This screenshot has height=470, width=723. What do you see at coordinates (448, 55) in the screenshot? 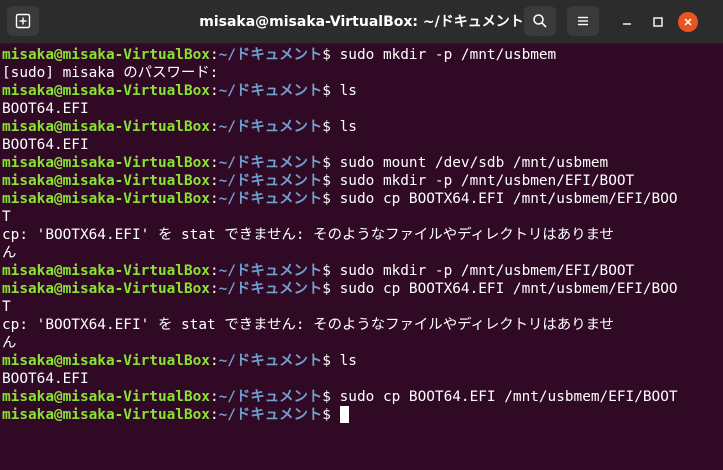
I see `command-text: sudo mkdir -p /mnt/usbmem` at bounding box center [448, 55].